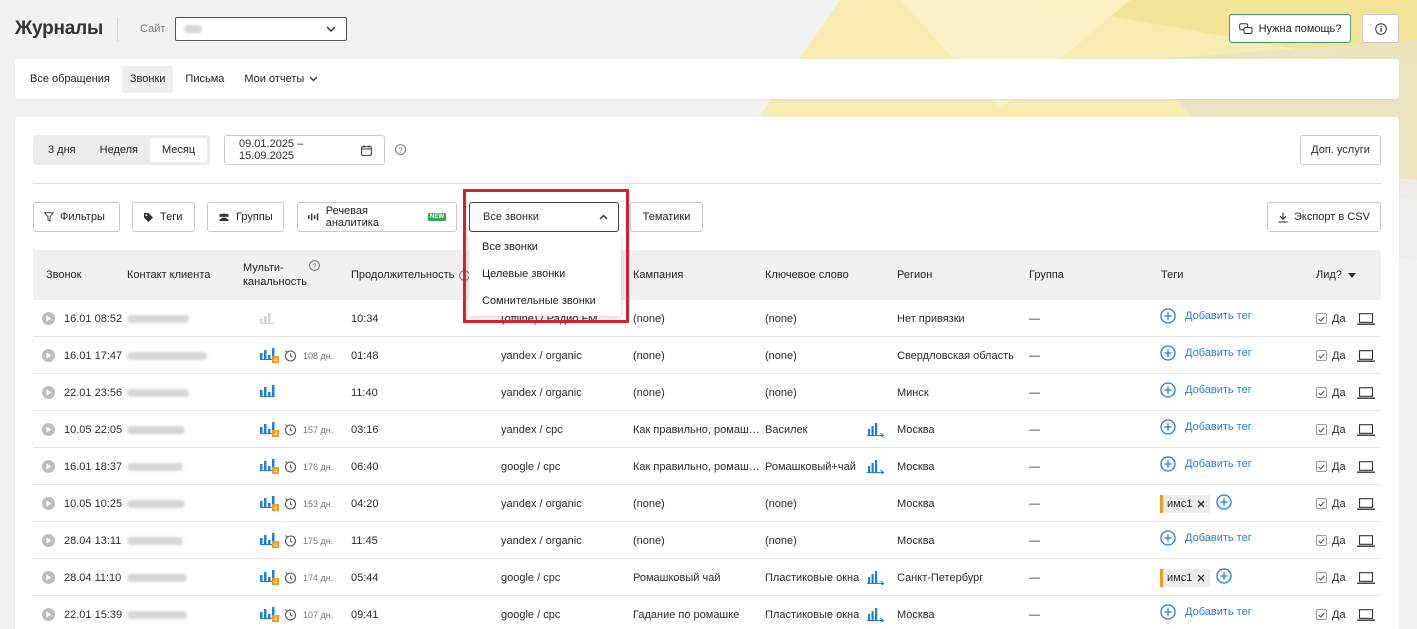  What do you see at coordinates (296, 540) in the screenshot?
I see `multichannel-cell: 4 175 дн.` at bounding box center [296, 540].